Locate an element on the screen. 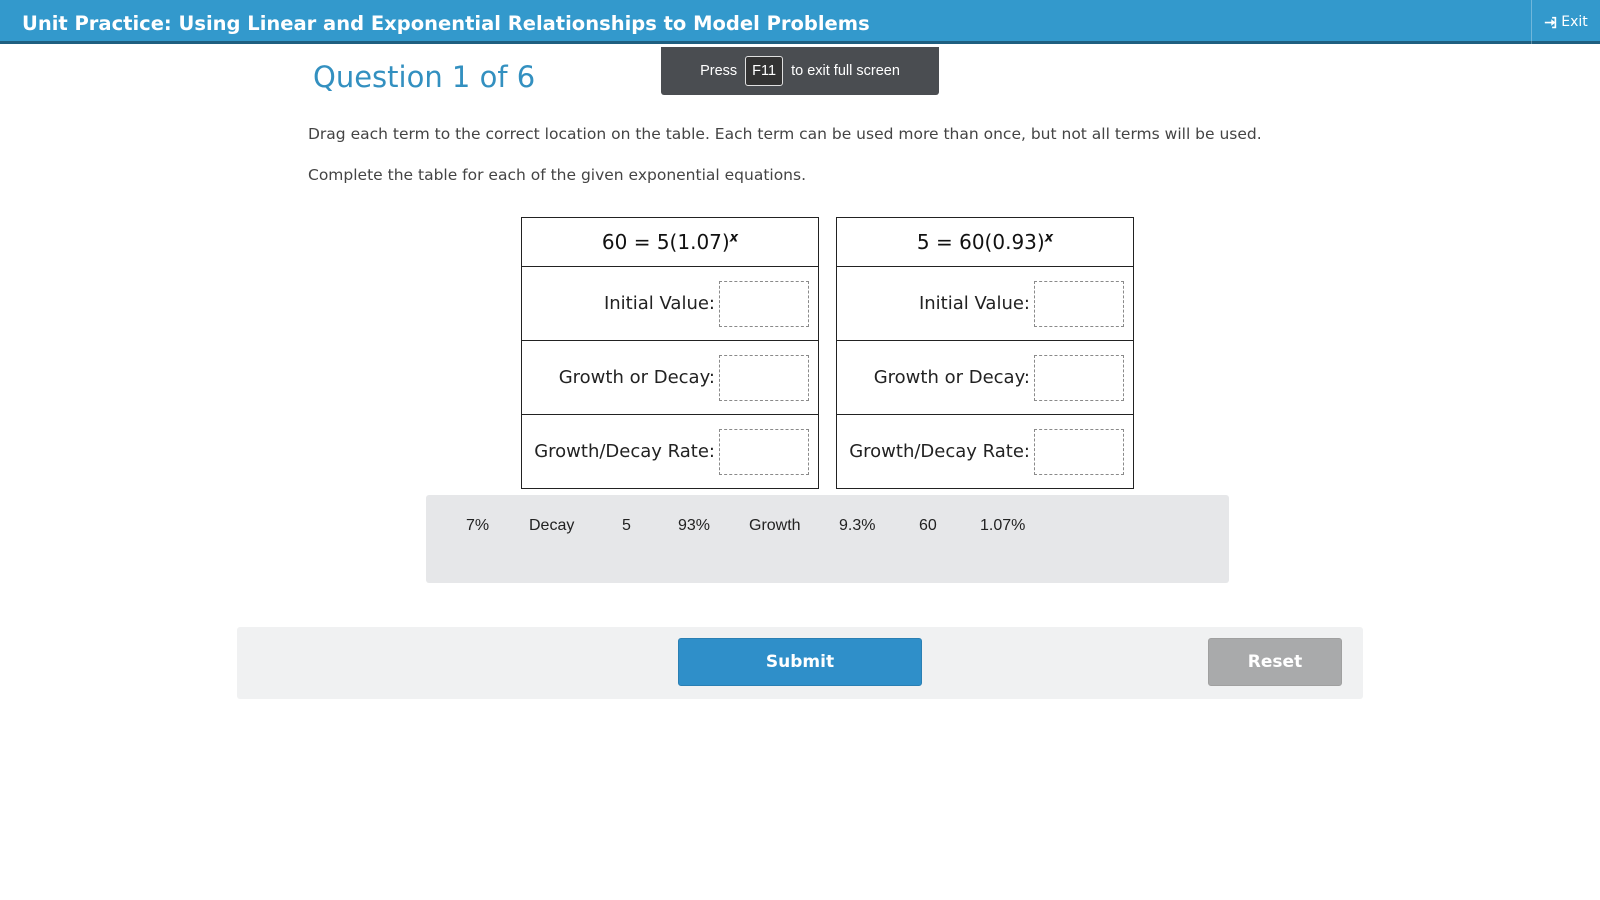 The image size is (1600, 900). fullscreen-suffix-text: to exit full screen is located at coordinates (845, 71).